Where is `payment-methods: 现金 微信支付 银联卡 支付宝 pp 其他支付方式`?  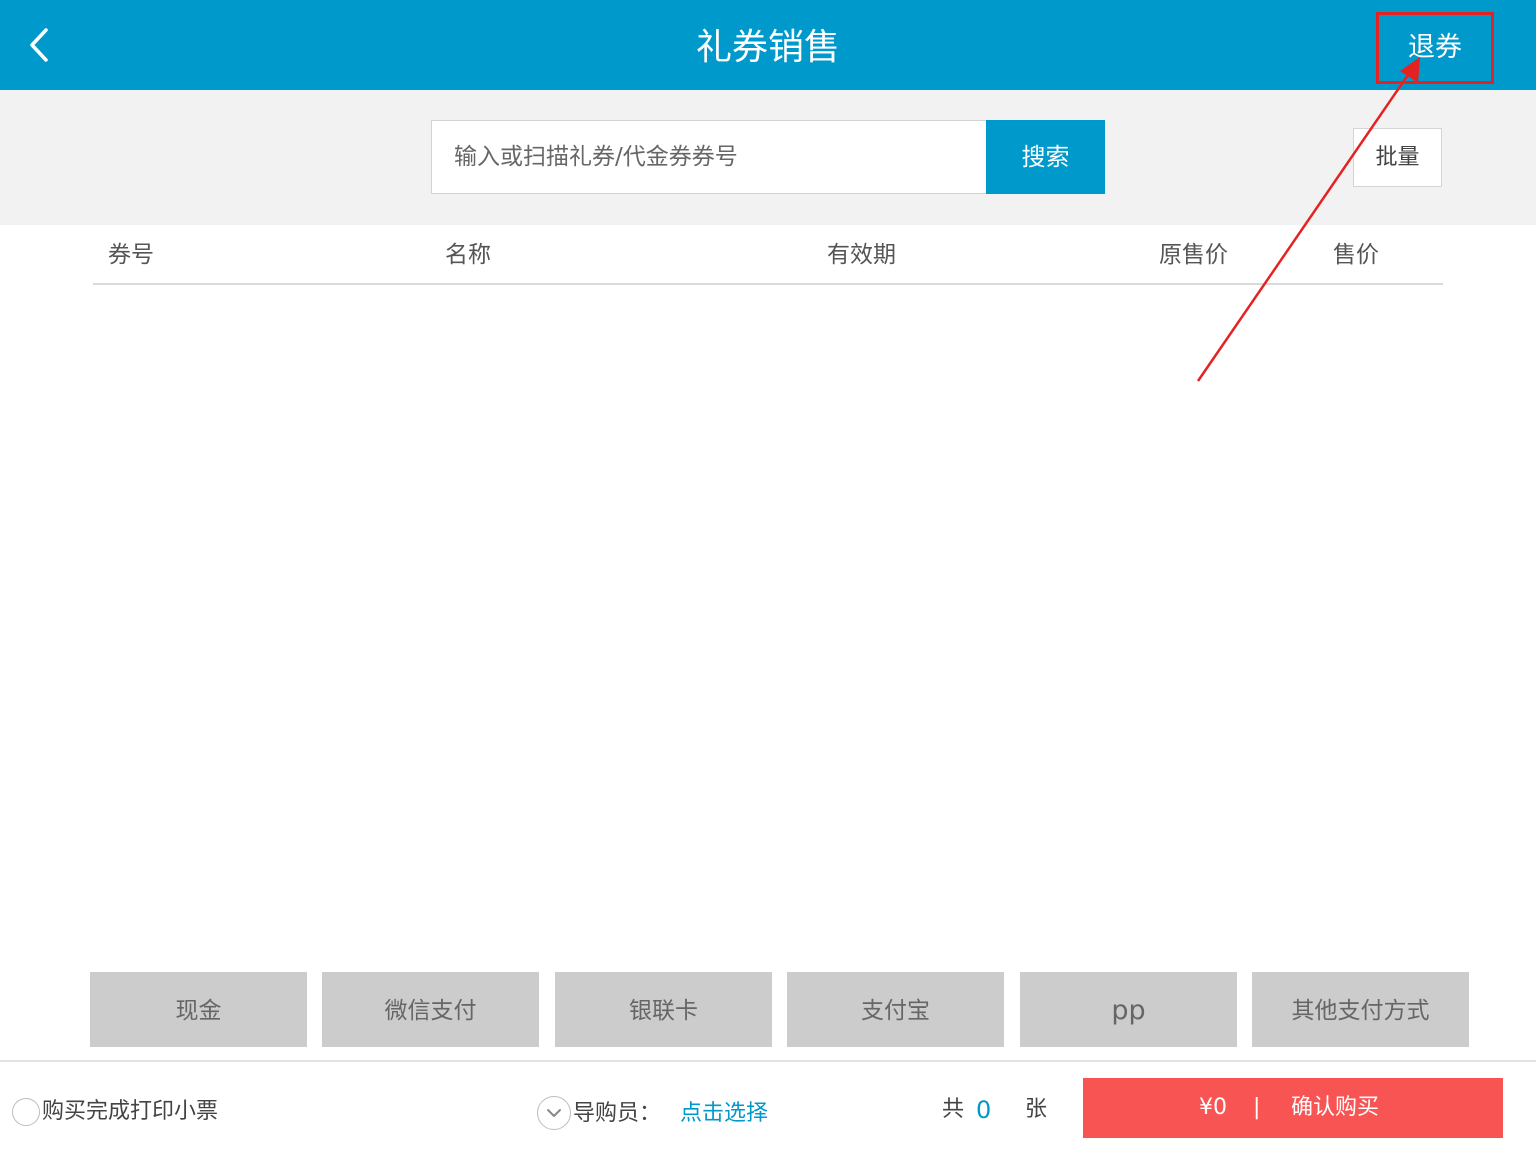
payment-methods: 现金 微信支付 银联卡 支付宝 pp 其他支付方式 is located at coordinates (780, 1009).